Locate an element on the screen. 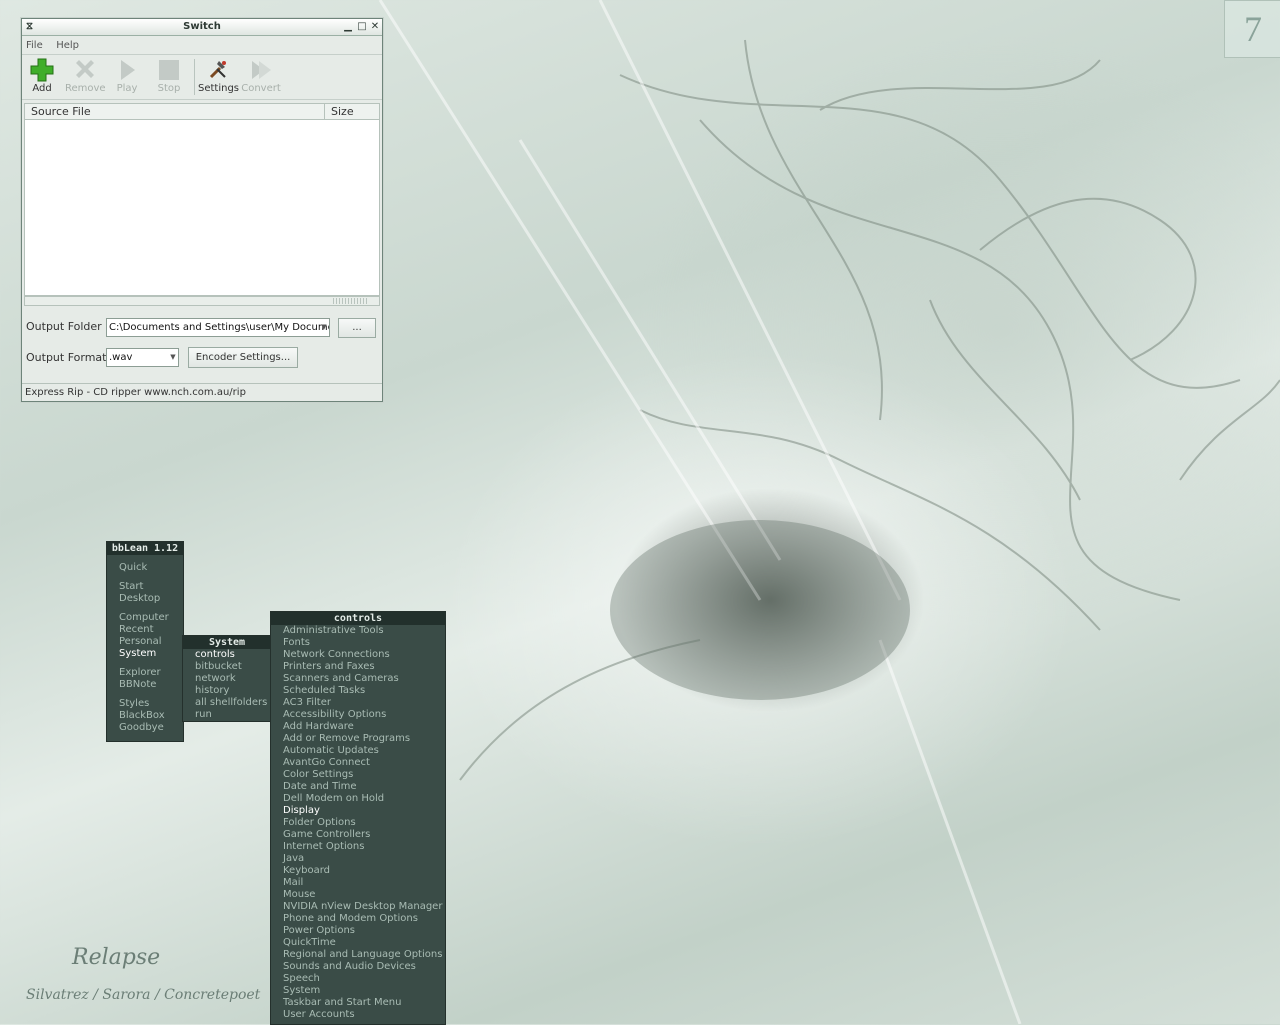  stop-button: Stop is located at coordinates (169, 77).